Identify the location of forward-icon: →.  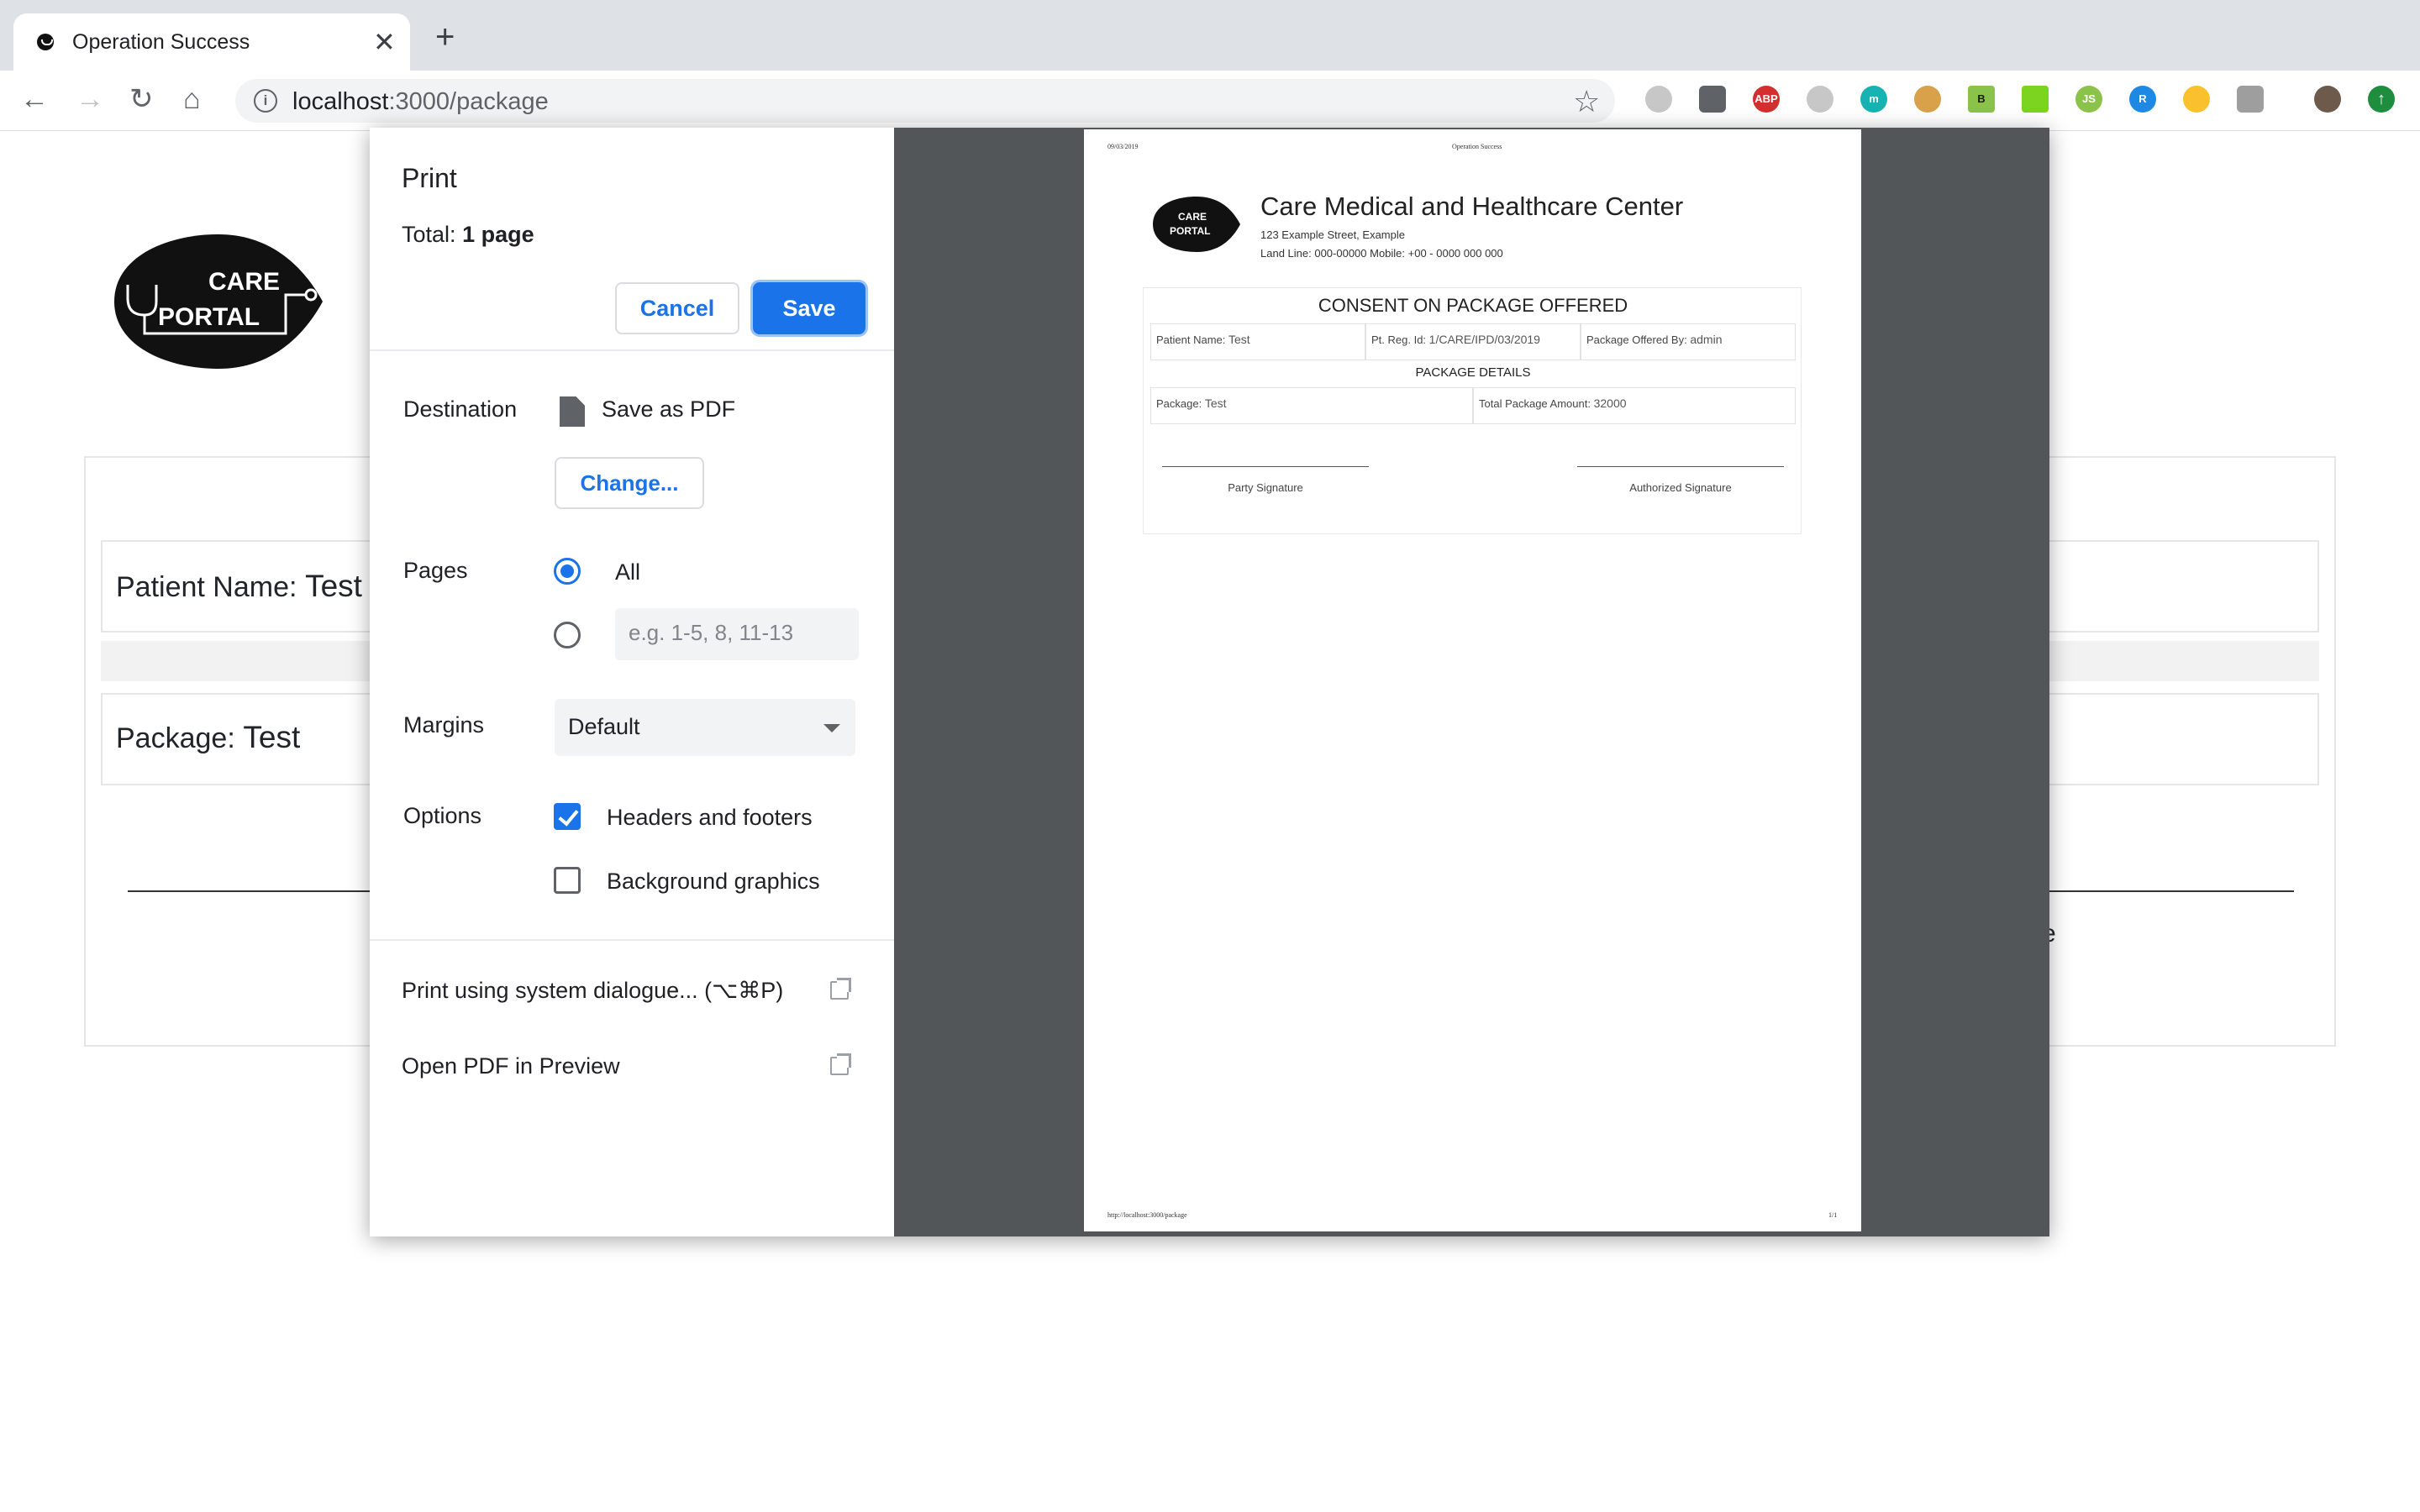
(90, 99).